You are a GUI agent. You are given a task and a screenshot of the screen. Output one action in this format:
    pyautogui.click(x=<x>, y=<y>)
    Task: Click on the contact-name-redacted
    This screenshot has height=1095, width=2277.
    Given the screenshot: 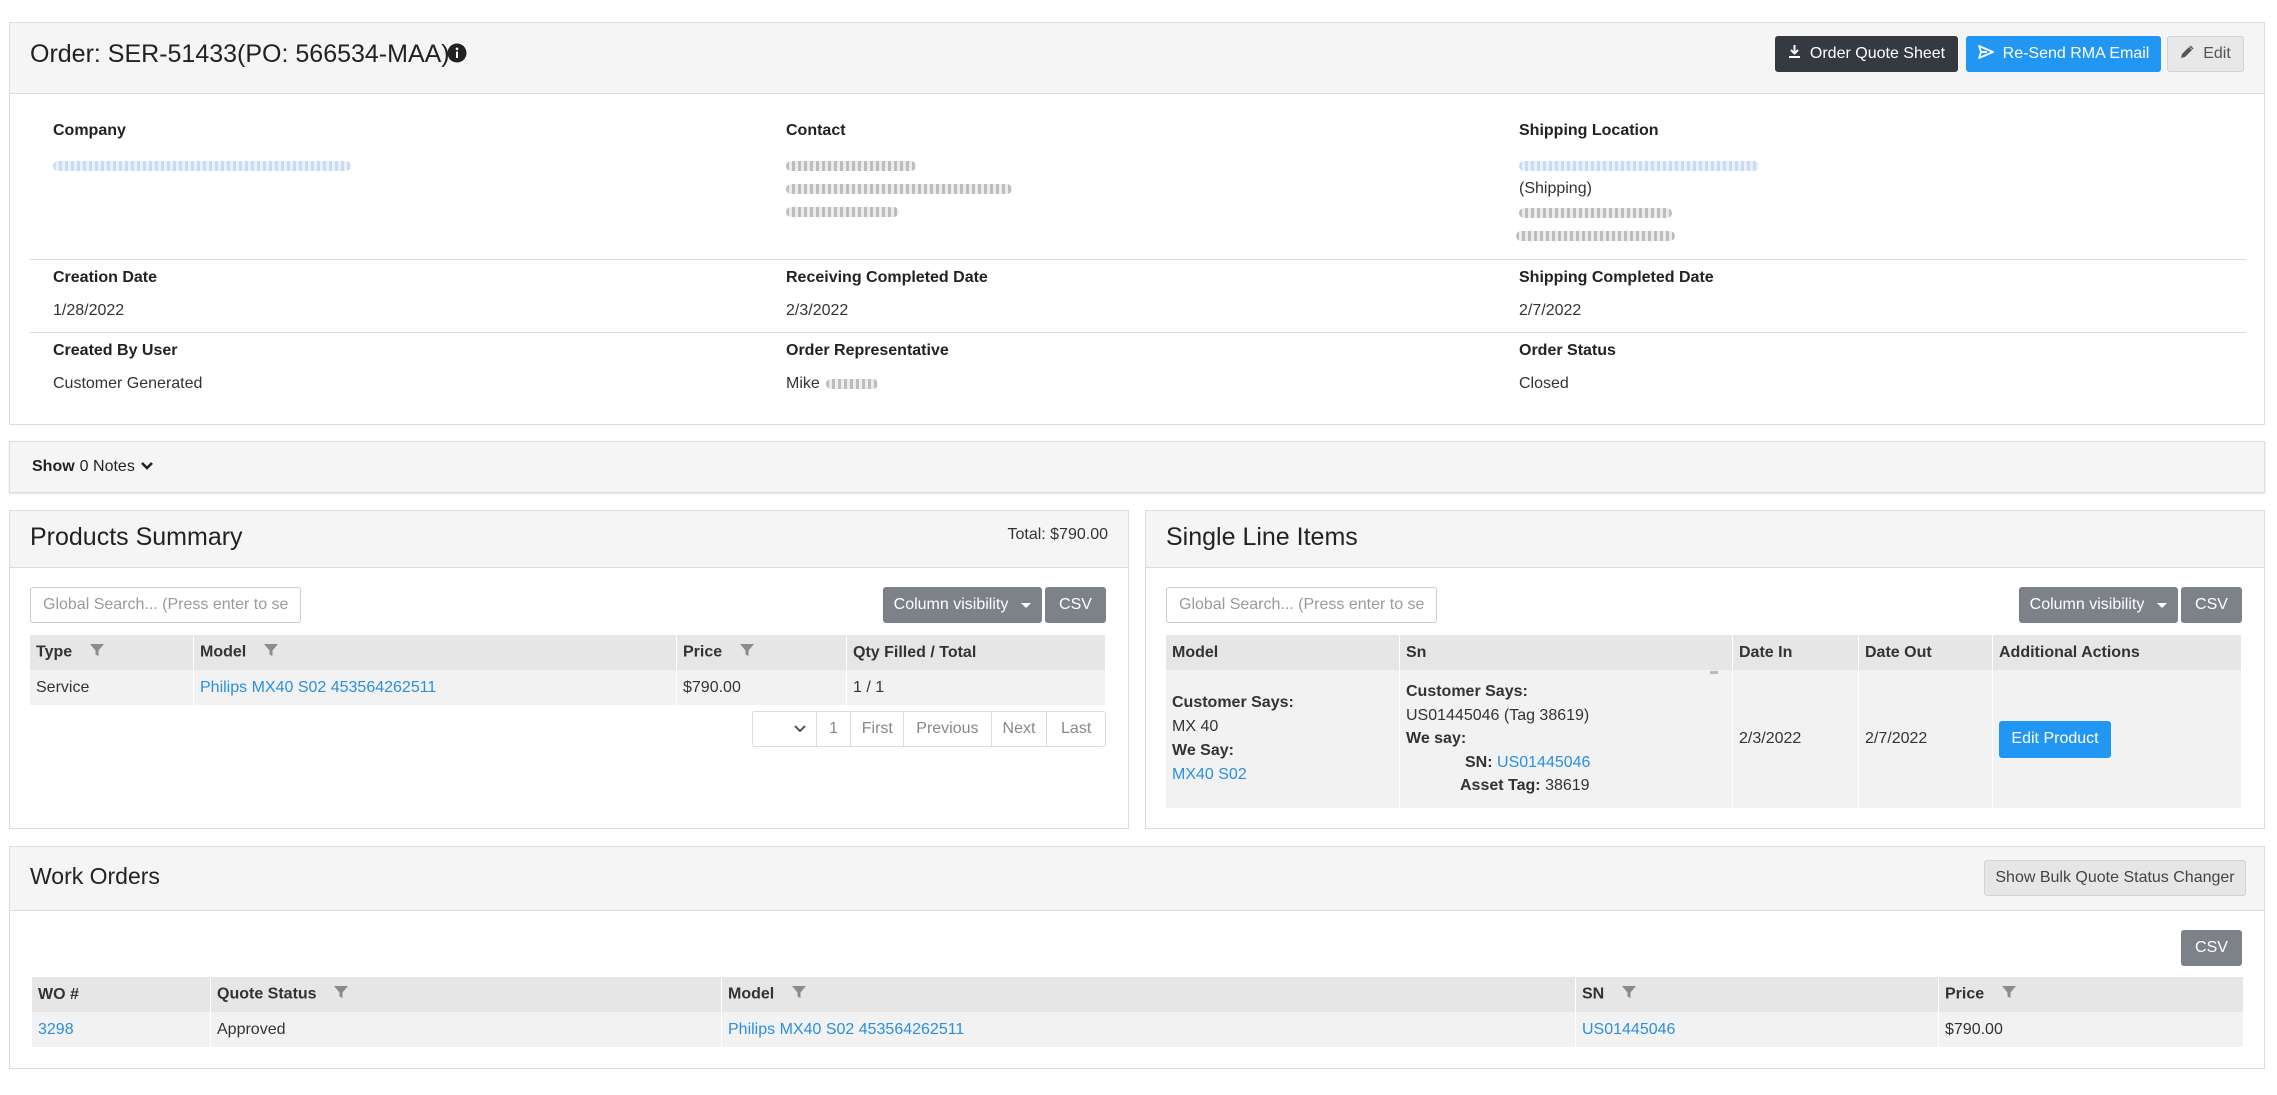 What is the action you would take?
    pyautogui.click(x=851, y=166)
    